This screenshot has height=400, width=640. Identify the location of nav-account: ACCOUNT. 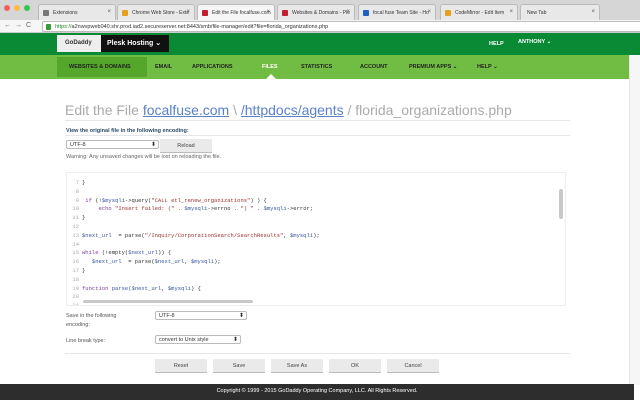
(374, 67).